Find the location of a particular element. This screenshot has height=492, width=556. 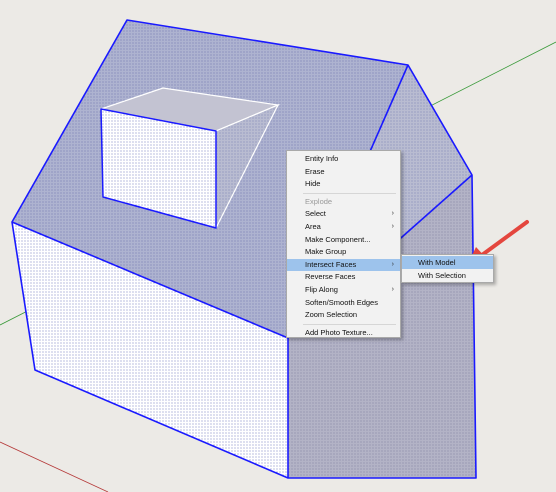

menu-item-zoom-selection: Zoom Selection is located at coordinates (343, 315).